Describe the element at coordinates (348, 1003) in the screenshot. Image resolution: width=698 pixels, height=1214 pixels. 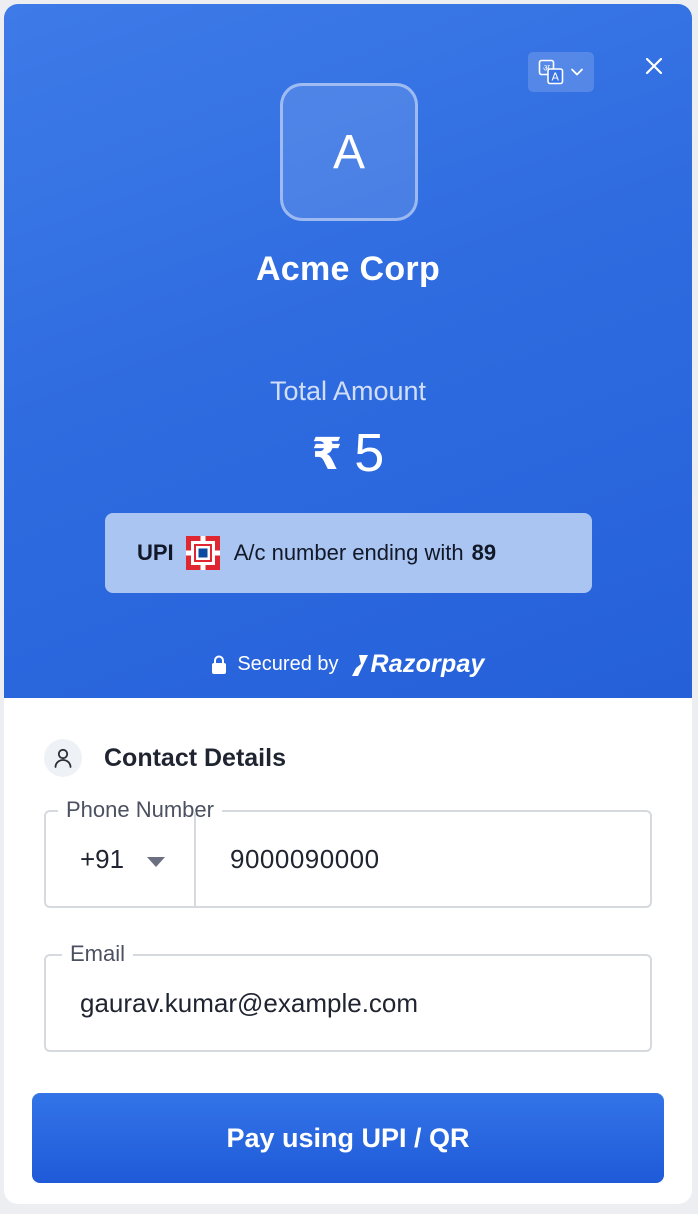
I see `email-input: gaurav.kumar@example.com` at that location.